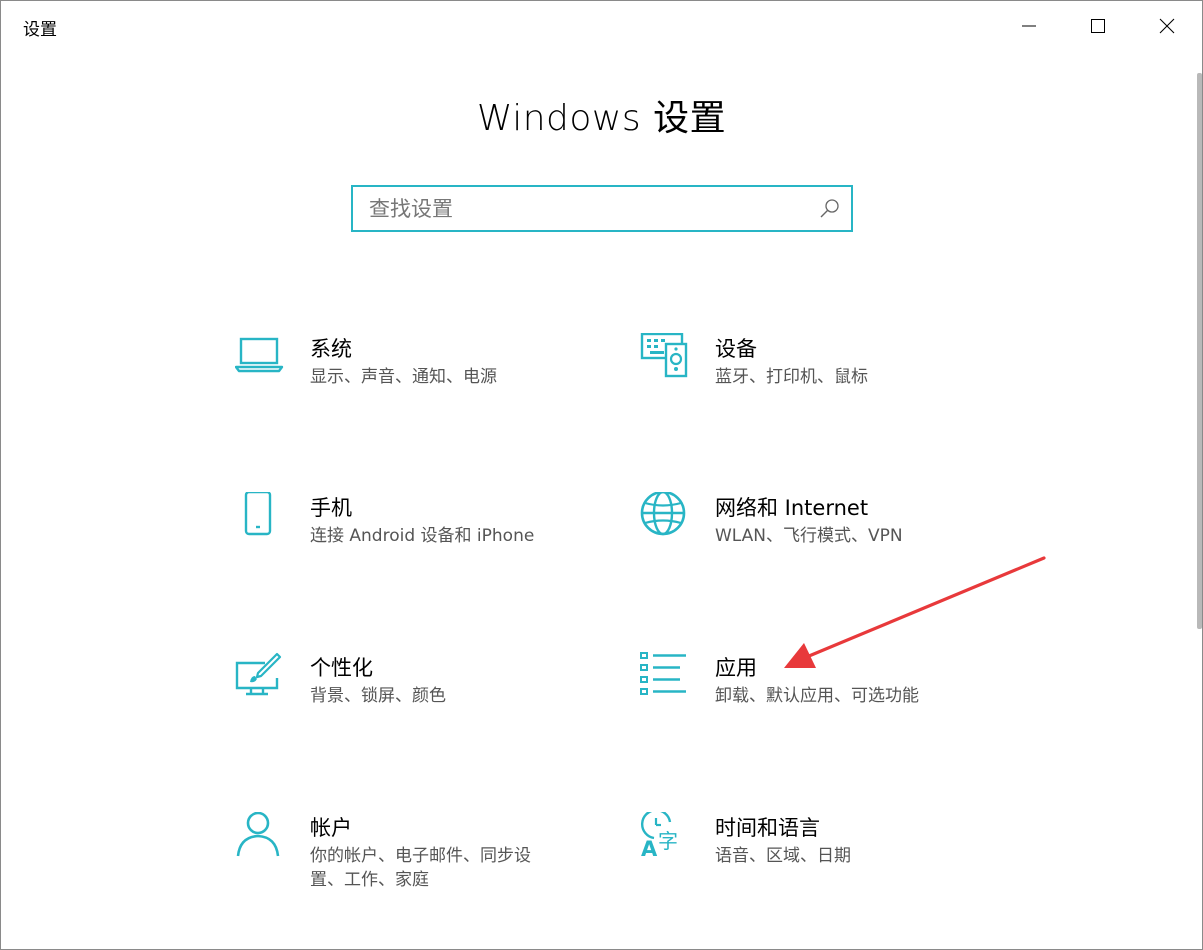 Image resolution: width=1203 pixels, height=950 pixels. Describe the element at coordinates (601, 118) in the screenshot. I see `page-title: Windows 设置` at that location.